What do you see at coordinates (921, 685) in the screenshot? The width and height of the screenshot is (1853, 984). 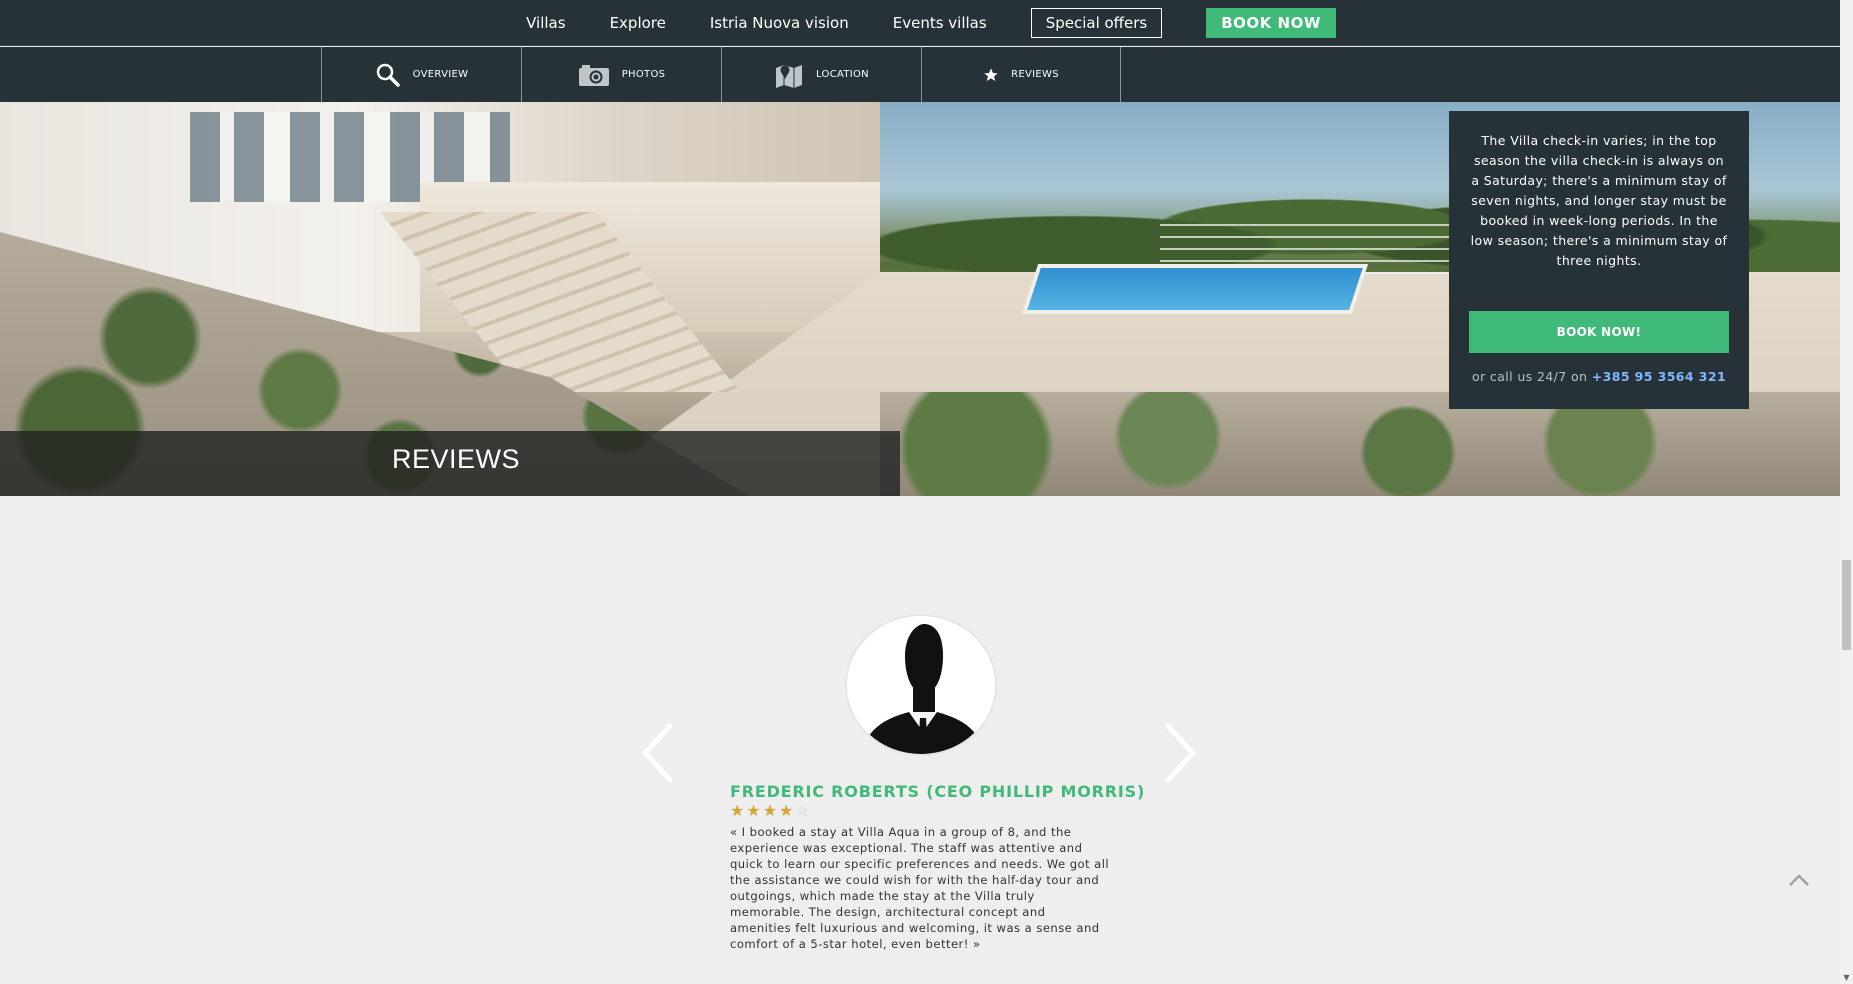 I see `reviewer-avatar` at bounding box center [921, 685].